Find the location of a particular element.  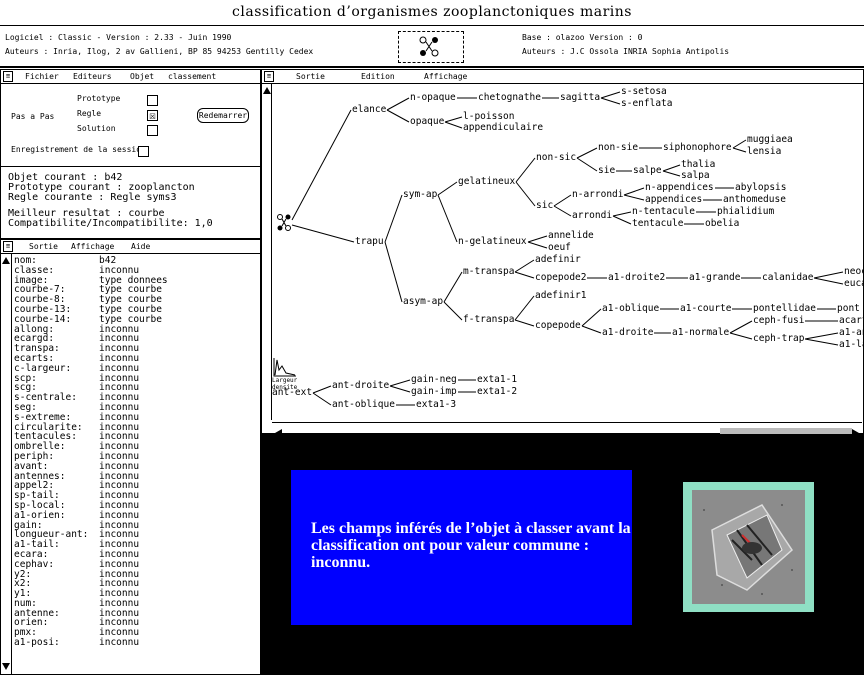

tree-node-acarti: acarti is located at coordinates (851, 321).